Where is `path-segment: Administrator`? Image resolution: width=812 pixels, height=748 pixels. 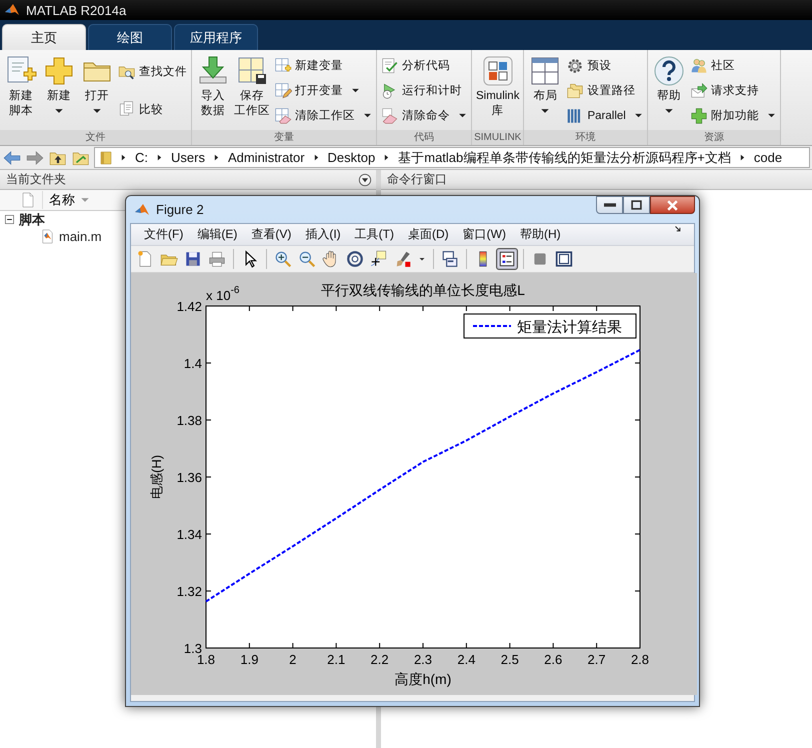
path-segment: Administrator is located at coordinates (266, 157).